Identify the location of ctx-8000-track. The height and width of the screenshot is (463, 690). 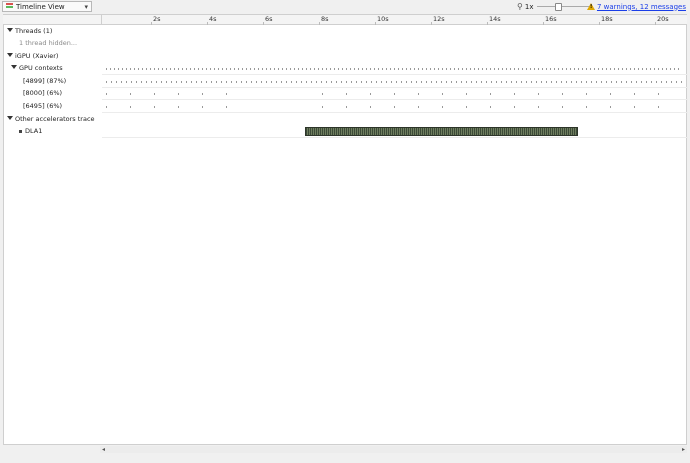
(395, 94).